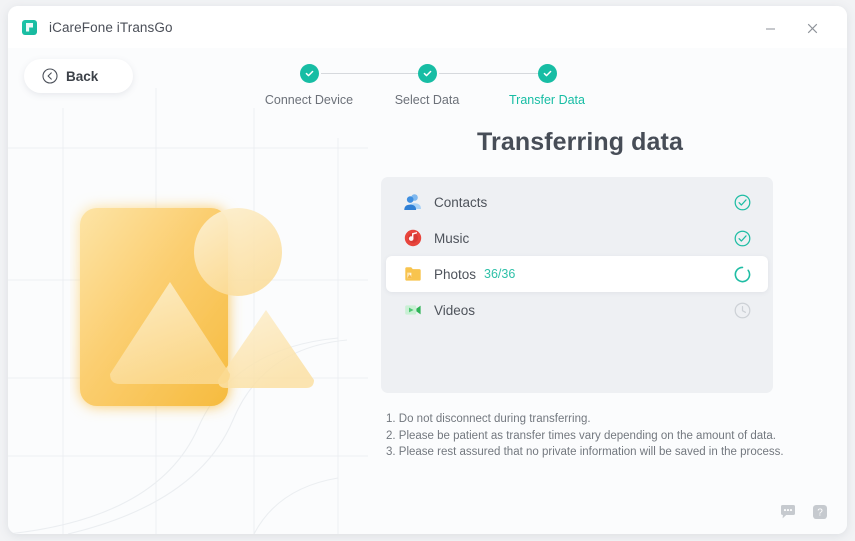 This screenshot has width=855, height=541. What do you see at coordinates (577, 310) in the screenshot?
I see `transfer-row-videos: Videos` at bounding box center [577, 310].